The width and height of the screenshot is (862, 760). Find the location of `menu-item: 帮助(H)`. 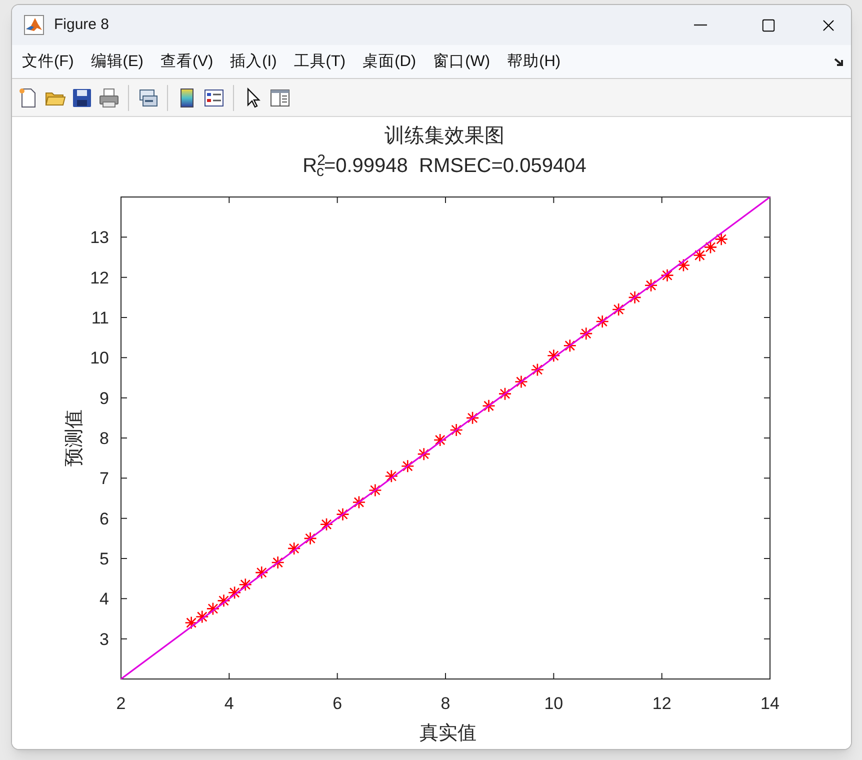

menu-item: 帮助(H) is located at coordinates (534, 62).